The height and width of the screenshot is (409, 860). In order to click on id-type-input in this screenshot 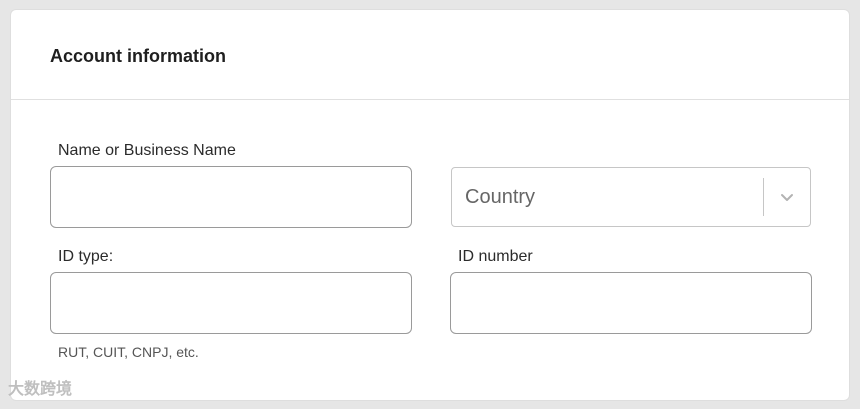, I will do `click(231, 303)`.